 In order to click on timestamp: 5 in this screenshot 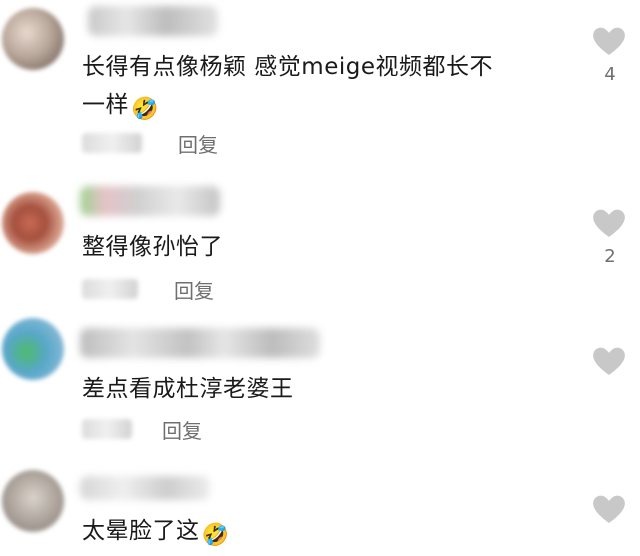, I will do `click(107, 429)`.